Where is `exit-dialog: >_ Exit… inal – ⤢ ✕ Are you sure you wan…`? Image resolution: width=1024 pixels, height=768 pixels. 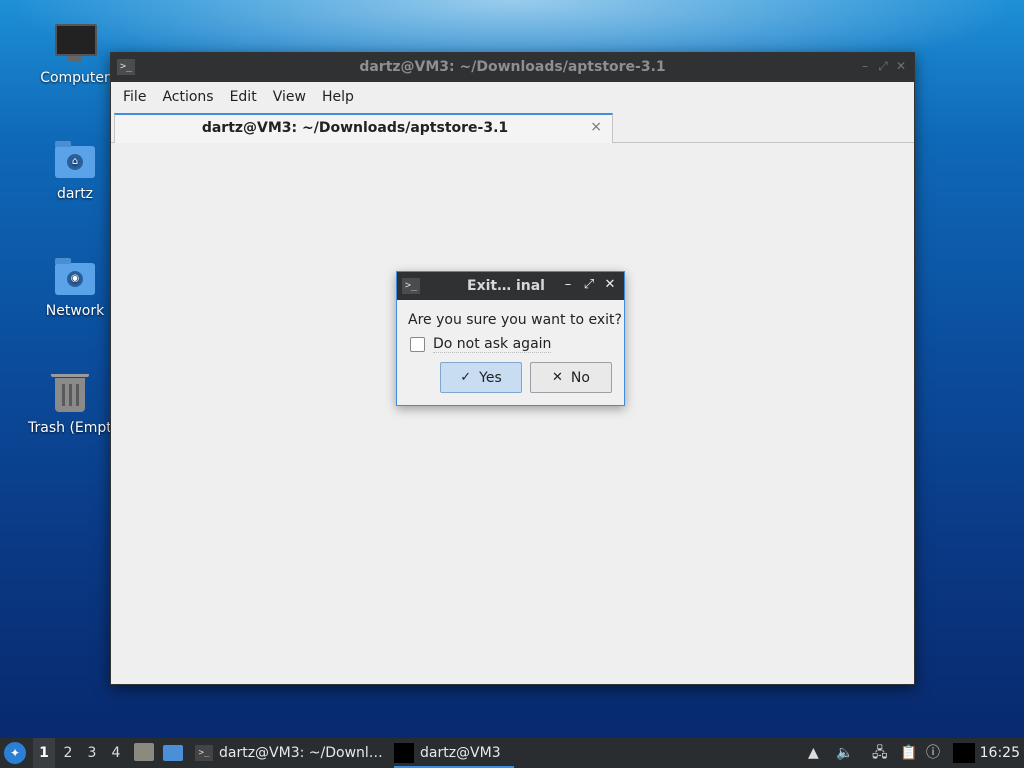 exit-dialog: >_ Exit… inal – ⤢ ✕ Are you sure you wan… is located at coordinates (510, 338).